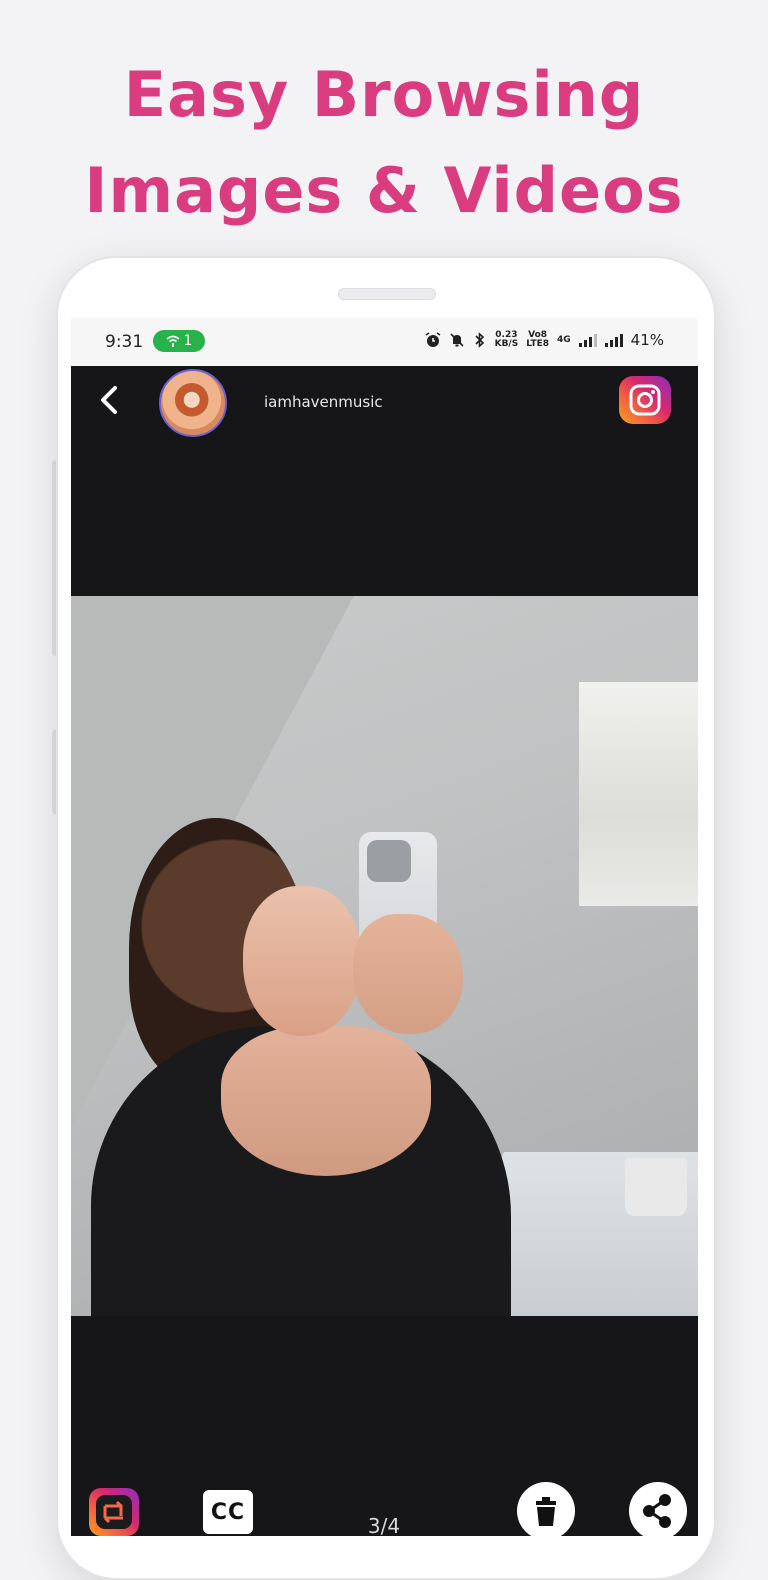 The height and width of the screenshot is (1580, 768). Describe the element at coordinates (638, 794) in the screenshot. I see `photo-window` at that location.